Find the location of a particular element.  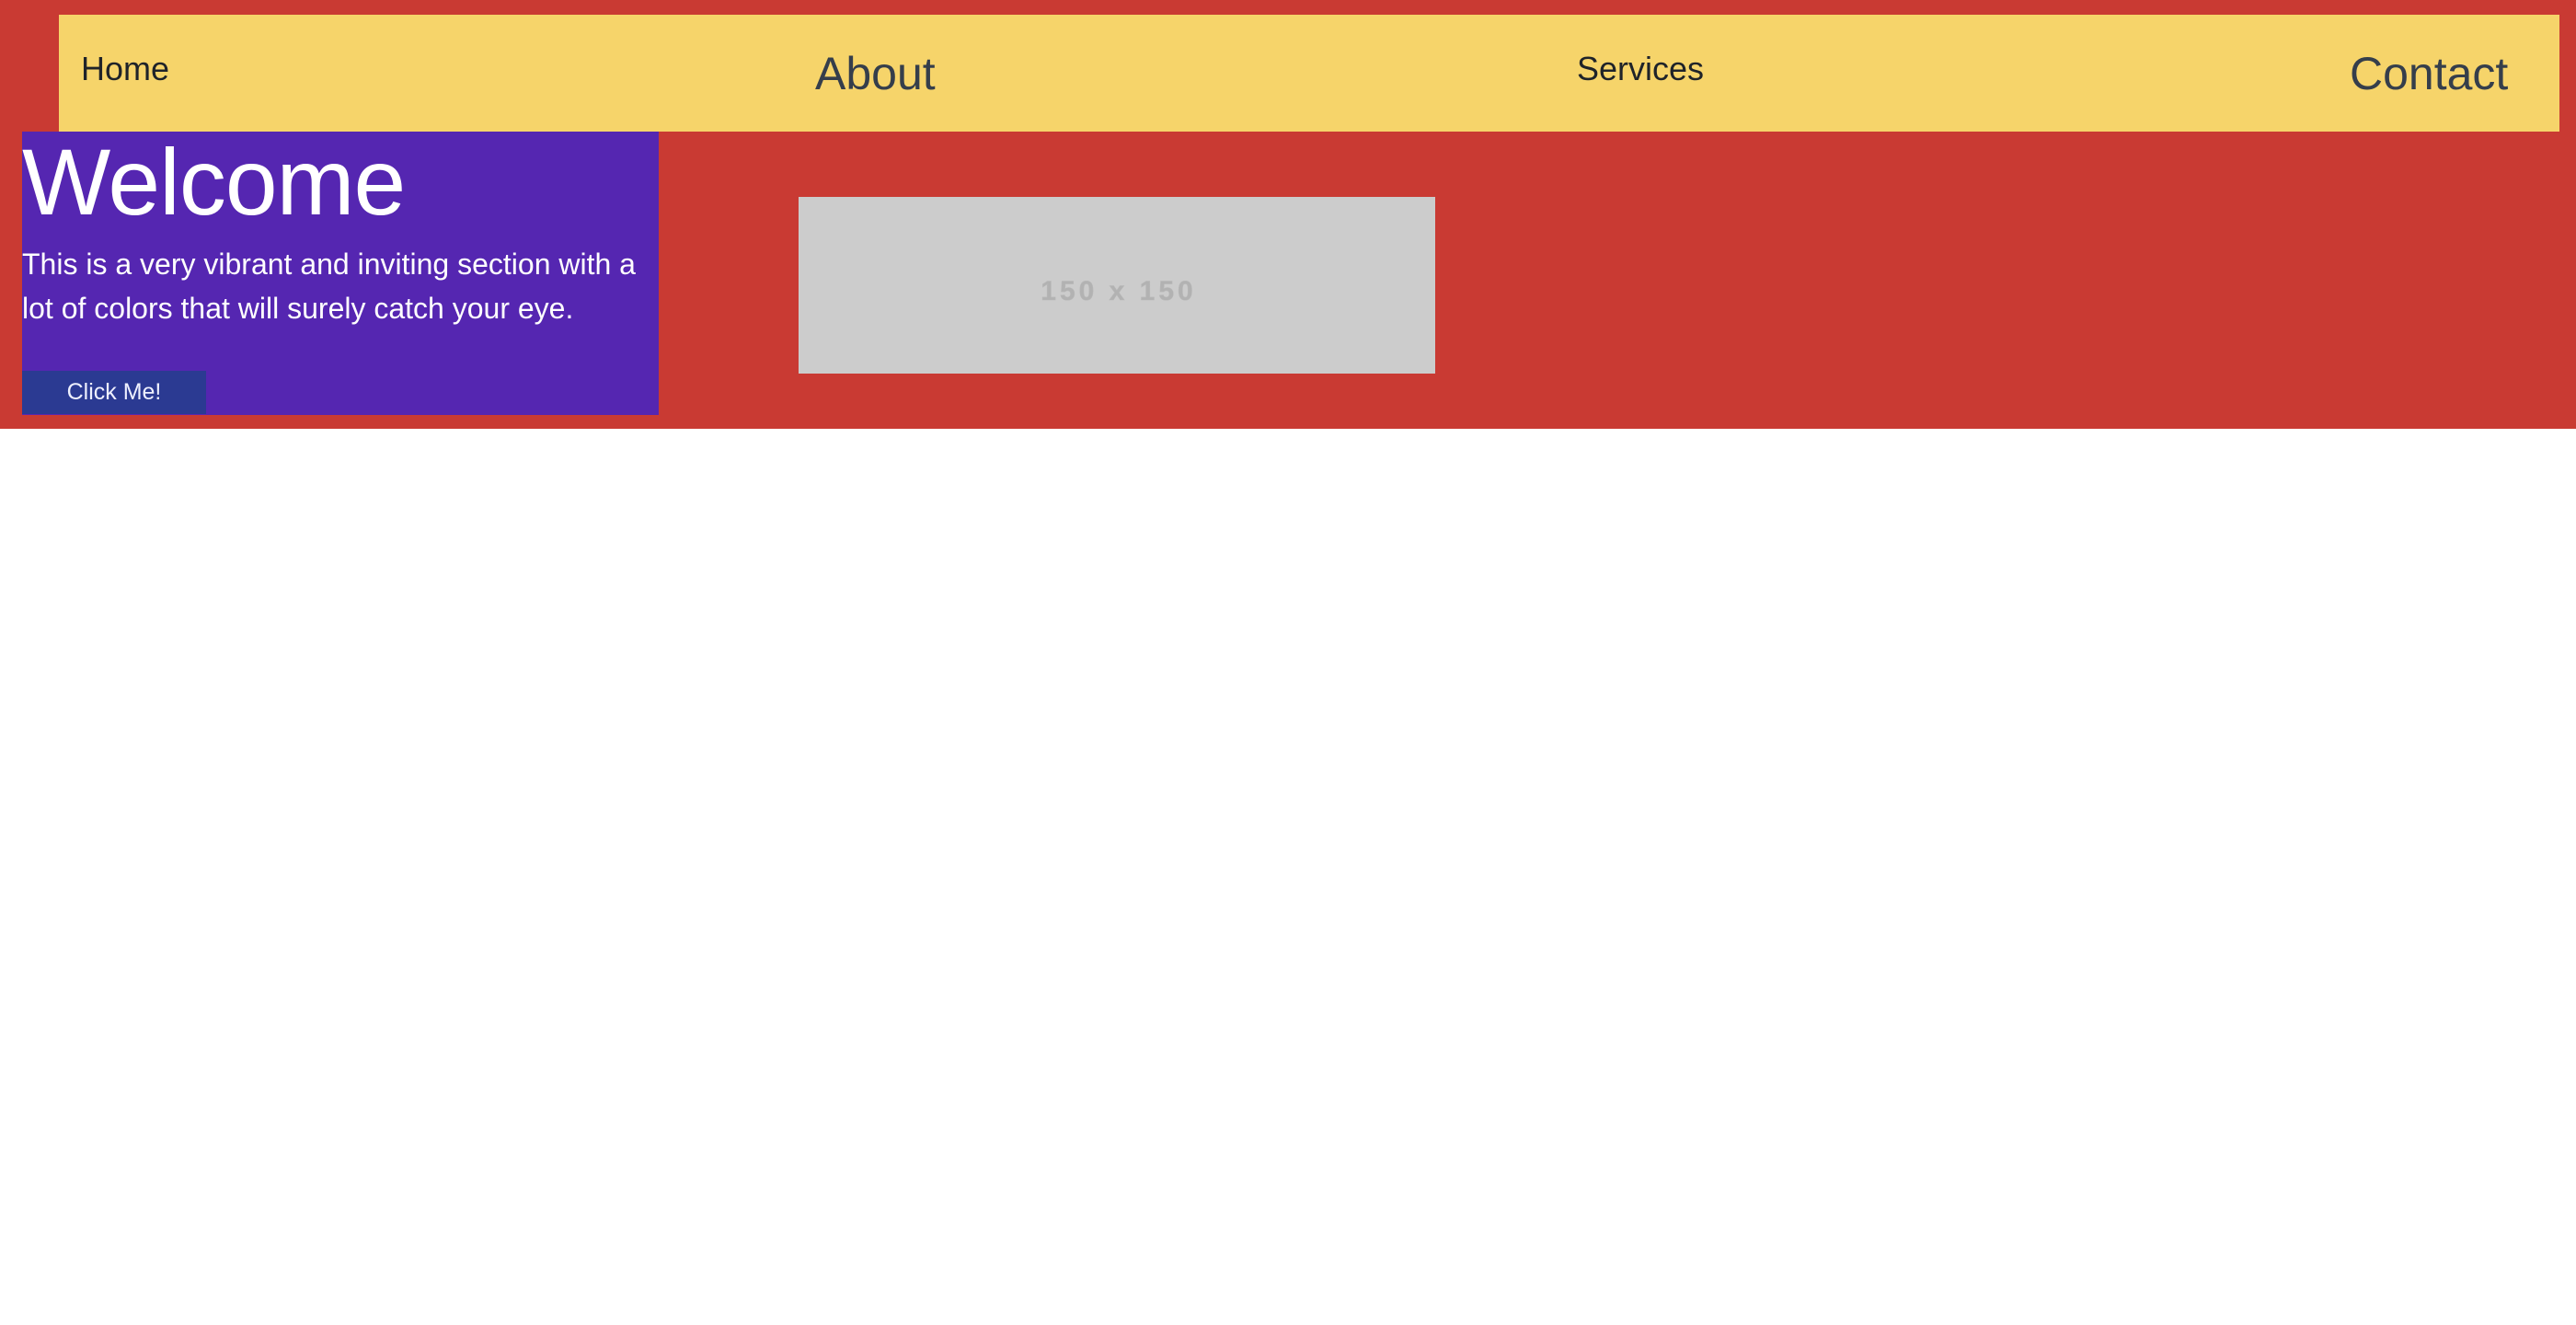

top-navigation: Home About Services Contact is located at coordinates (1309, 73).